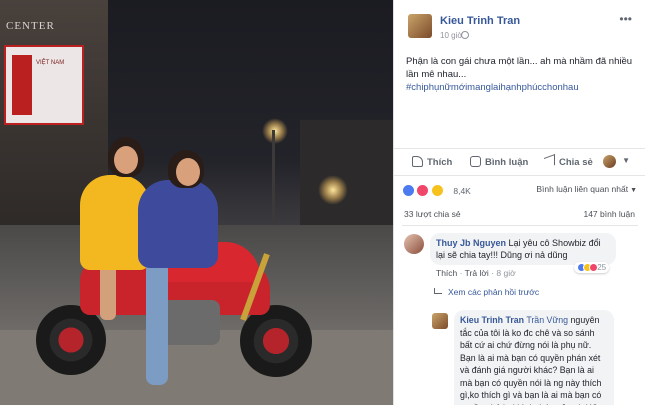 This screenshot has width=645, height=405. Describe the element at coordinates (273, 180) in the screenshot. I see `light-pole` at that location.